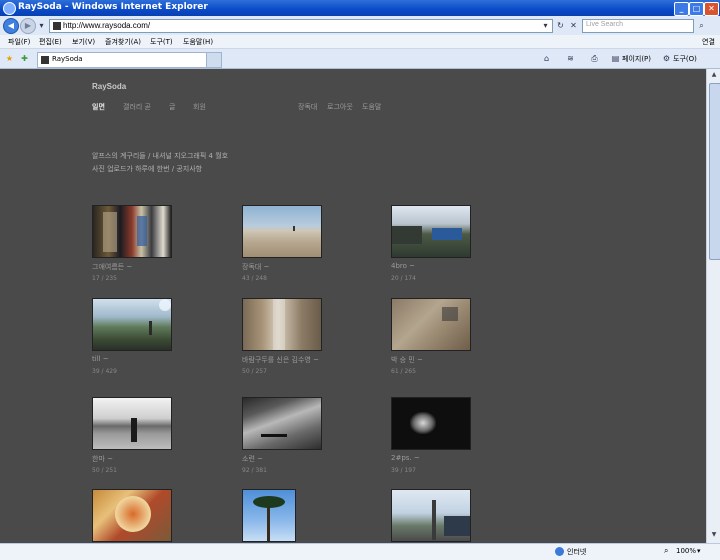  Describe the element at coordinates (615, 58) in the screenshot. I see `page-icon: ▤` at that location.